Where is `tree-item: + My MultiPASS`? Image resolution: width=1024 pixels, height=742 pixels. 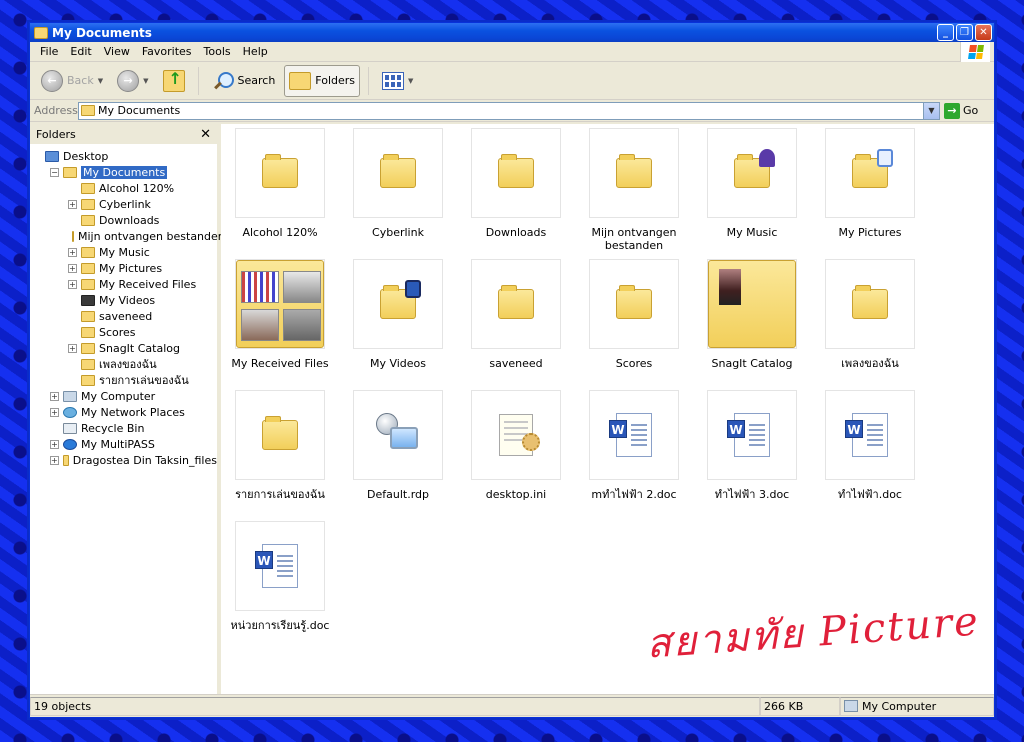 tree-item: + My MultiPASS is located at coordinates (123, 444).